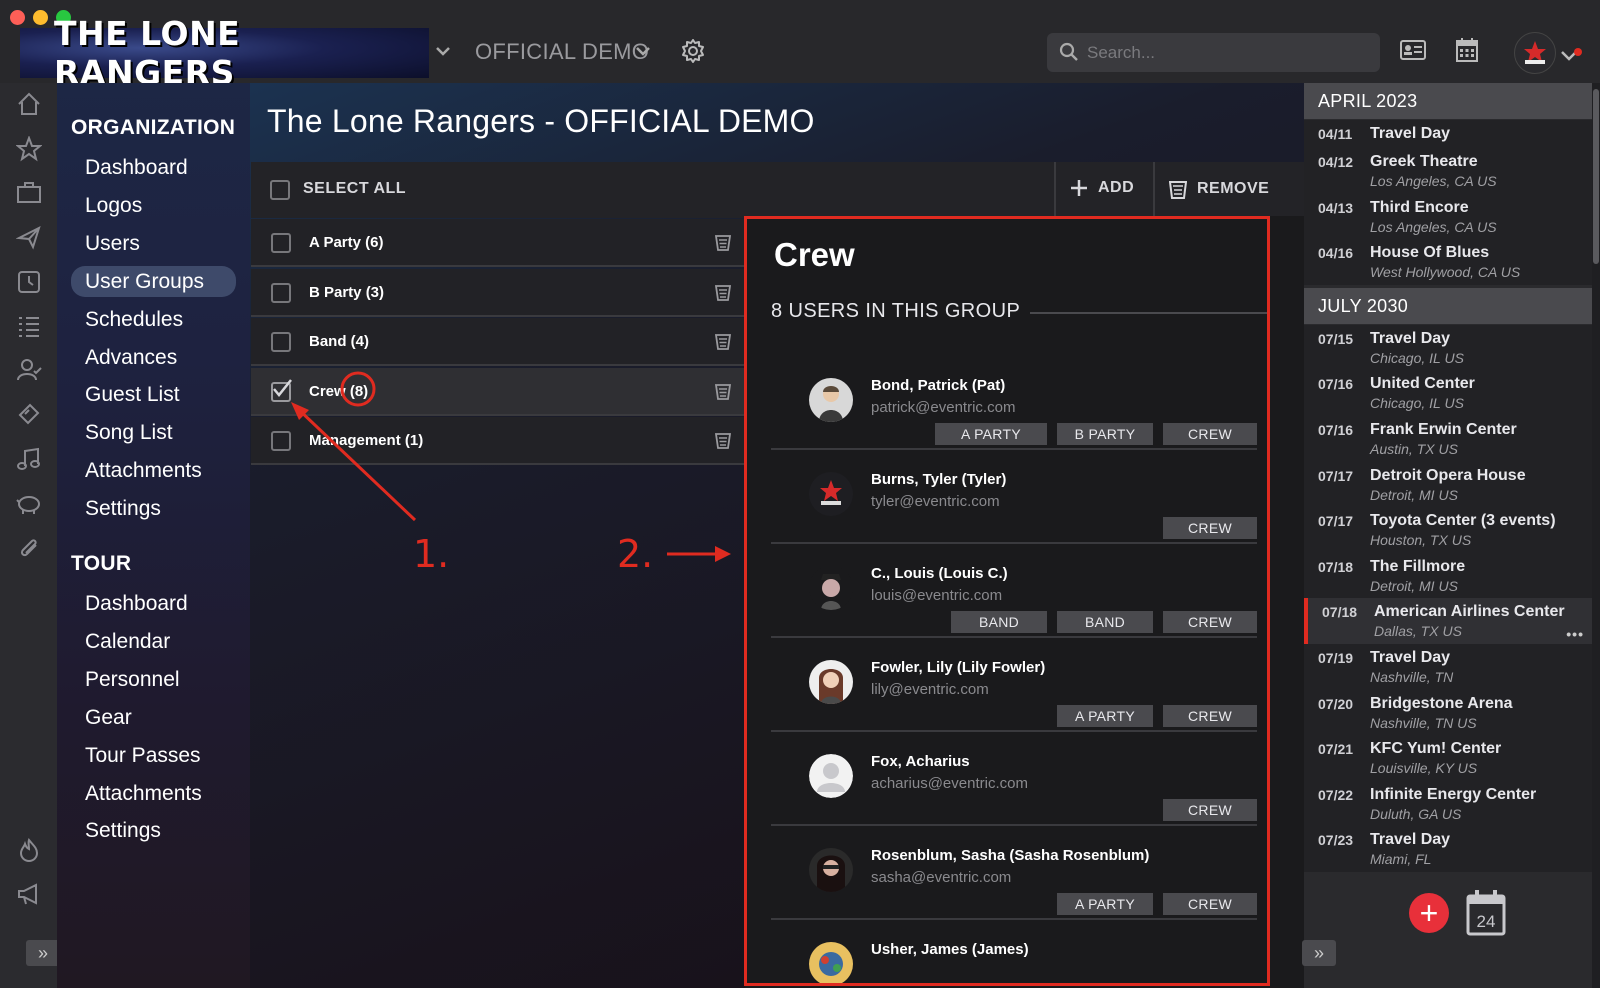 Image resolution: width=1600 pixels, height=988 pixels. Describe the element at coordinates (153, 281) in the screenshot. I see `sidebar-item-user-groups: User Groups` at that location.